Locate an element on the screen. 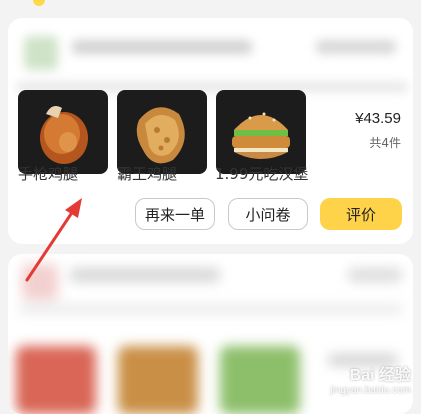 Image resolution: width=421 pixels, height=414 pixels. reorder-button: 再来一单 is located at coordinates (175, 214).